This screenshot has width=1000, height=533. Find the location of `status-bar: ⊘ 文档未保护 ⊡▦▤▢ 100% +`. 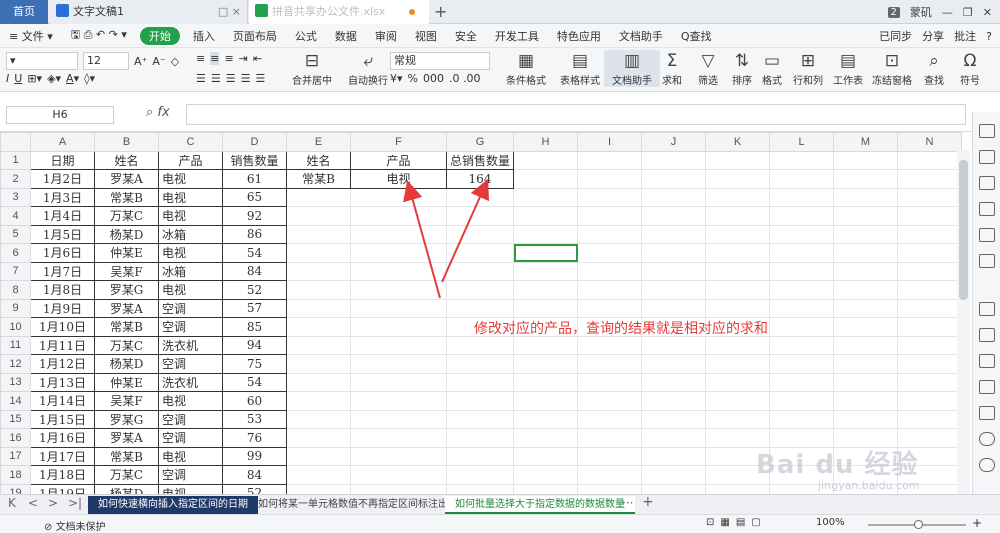

status-bar: ⊘ 文档未保护 ⊡▦▤▢ 100% + is located at coordinates (500, 523).